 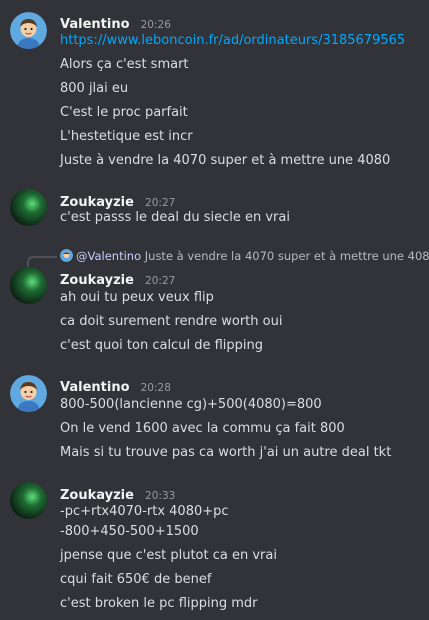 I want to click on reply-connector, so click(x=42, y=262).